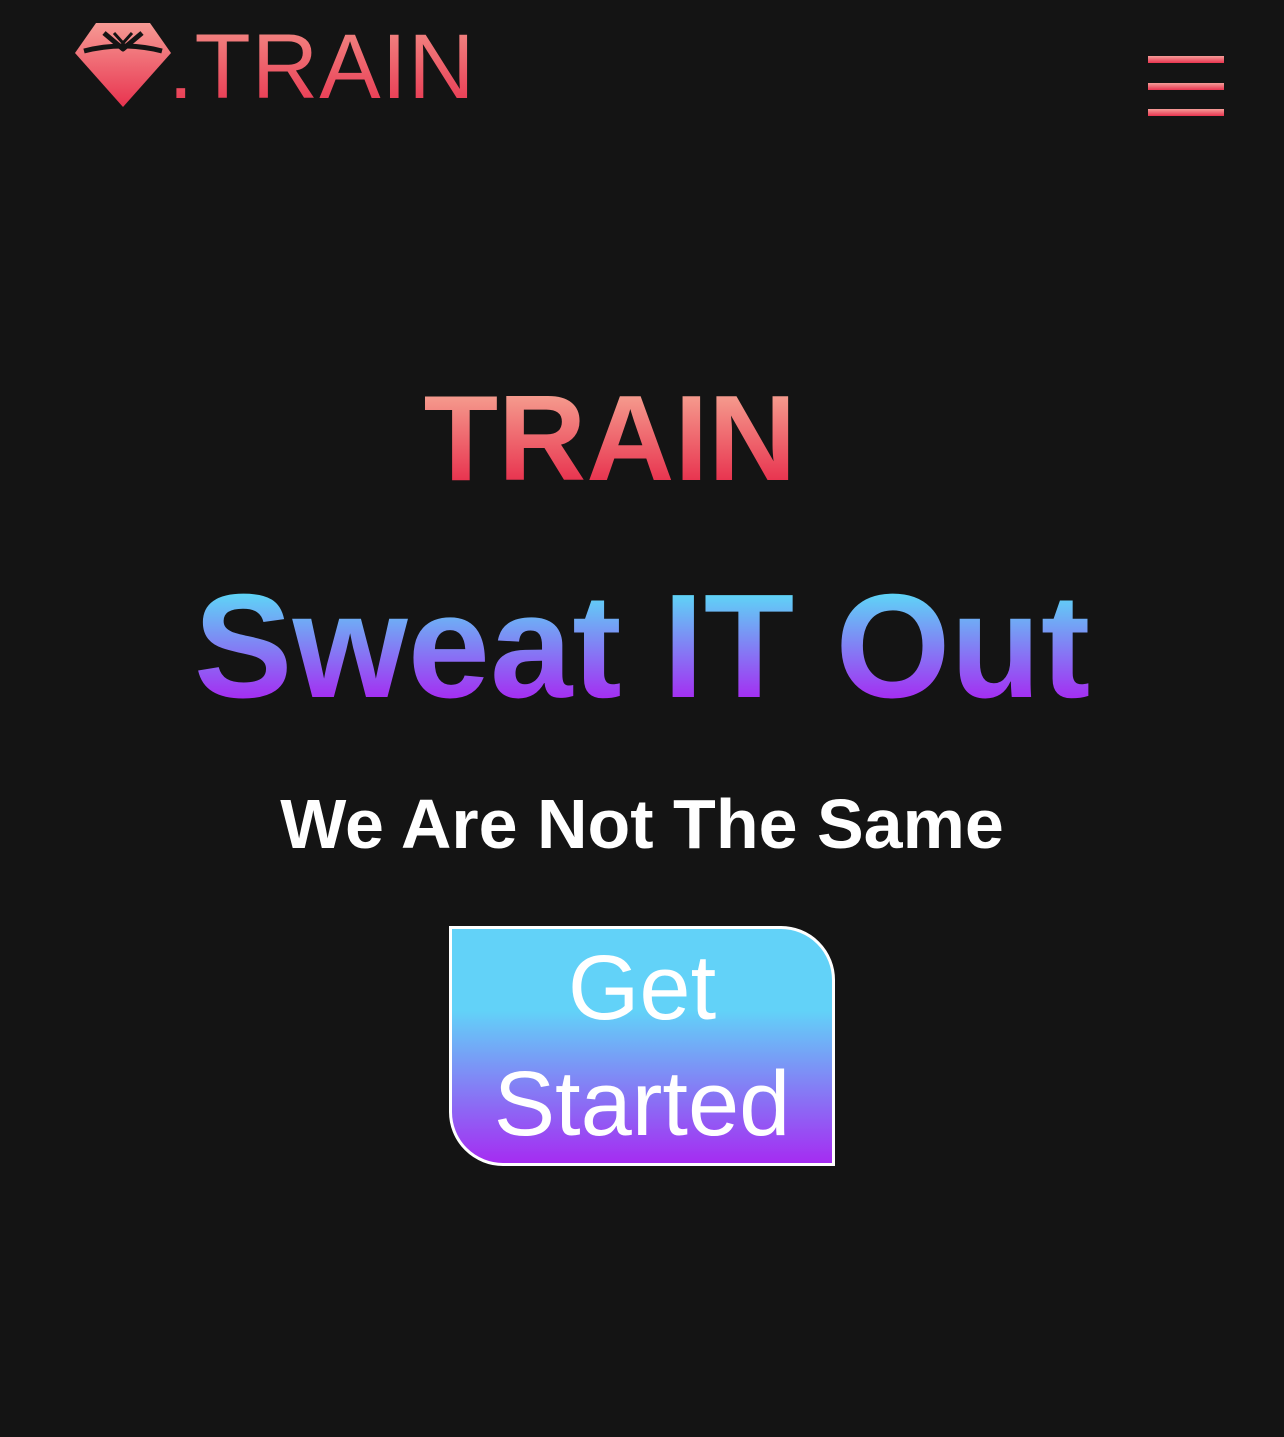 The width and height of the screenshot is (1284, 1437). What do you see at coordinates (322, 67) in the screenshot?
I see `logo-text: .TRAIN` at bounding box center [322, 67].